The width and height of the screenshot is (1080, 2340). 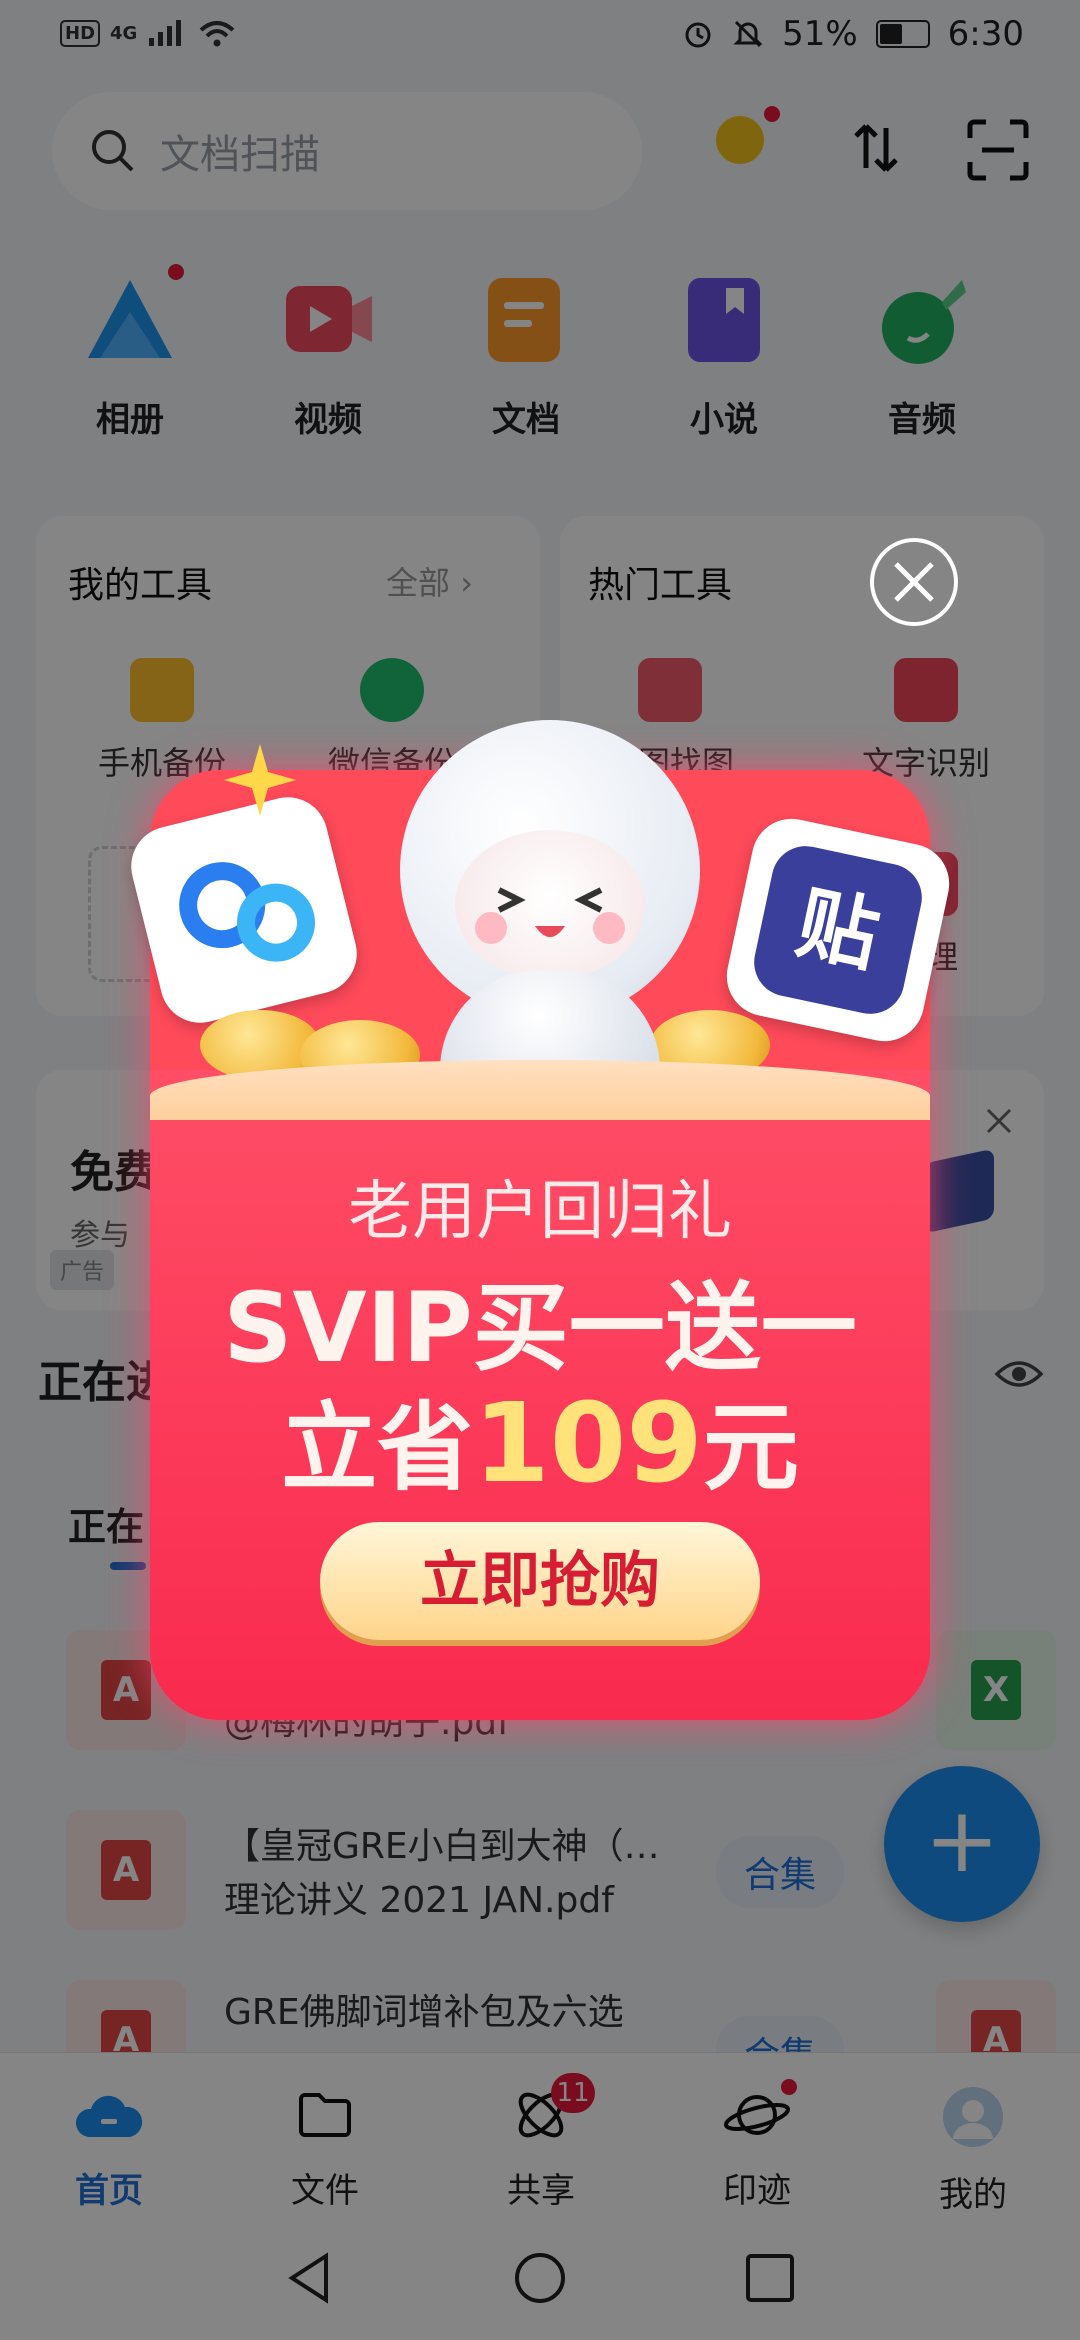 I want to click on popup-close-button, so click(x=914, y=582).